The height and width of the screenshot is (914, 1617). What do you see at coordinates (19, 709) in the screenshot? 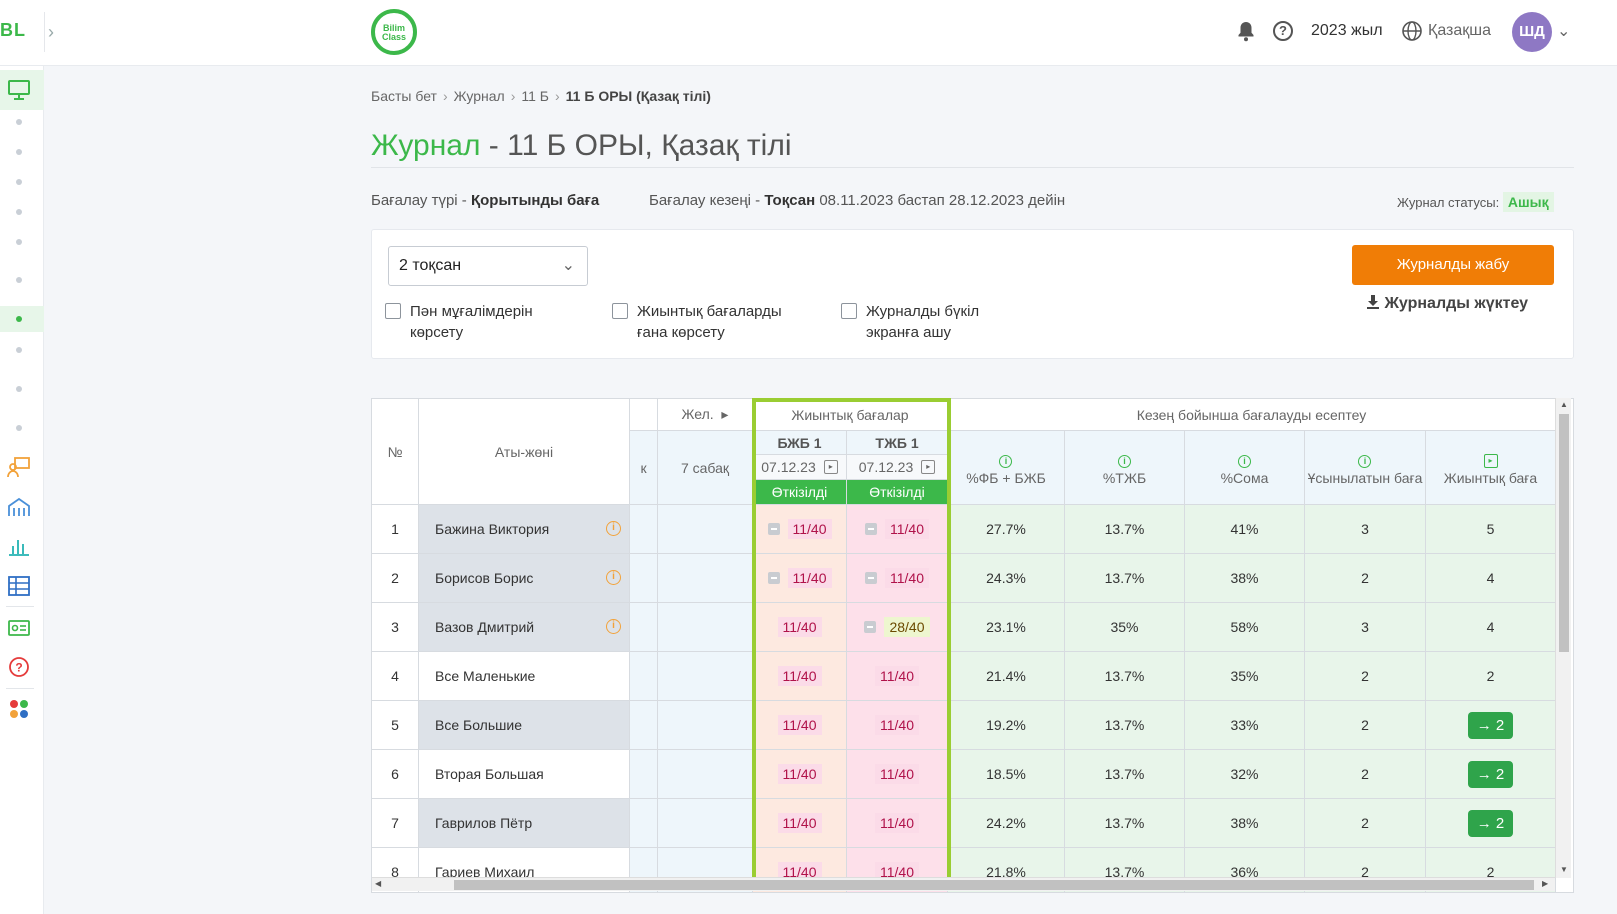
I see `apps-dots-icon` at bounding box center [19, 709].